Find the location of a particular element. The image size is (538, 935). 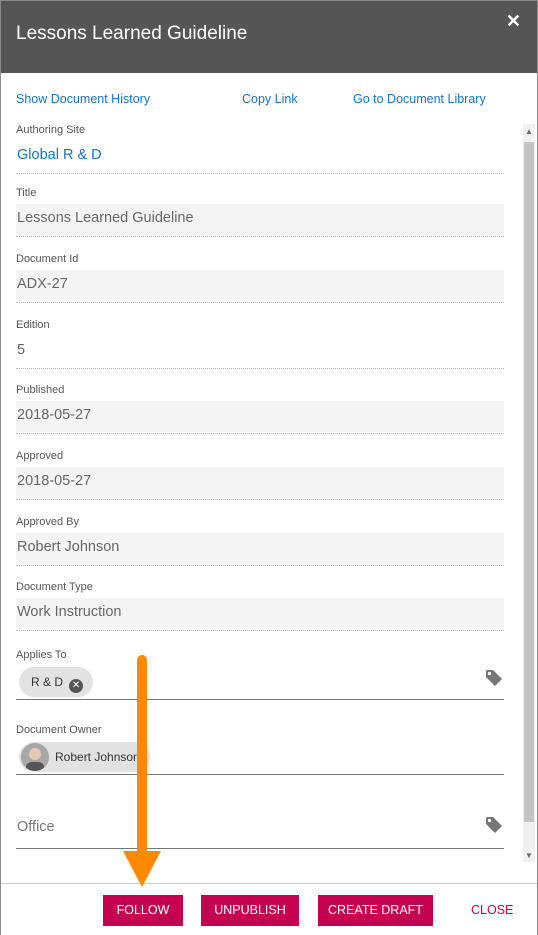

approved-by-value: Robert Johnson is located at coordinates (260, 549).